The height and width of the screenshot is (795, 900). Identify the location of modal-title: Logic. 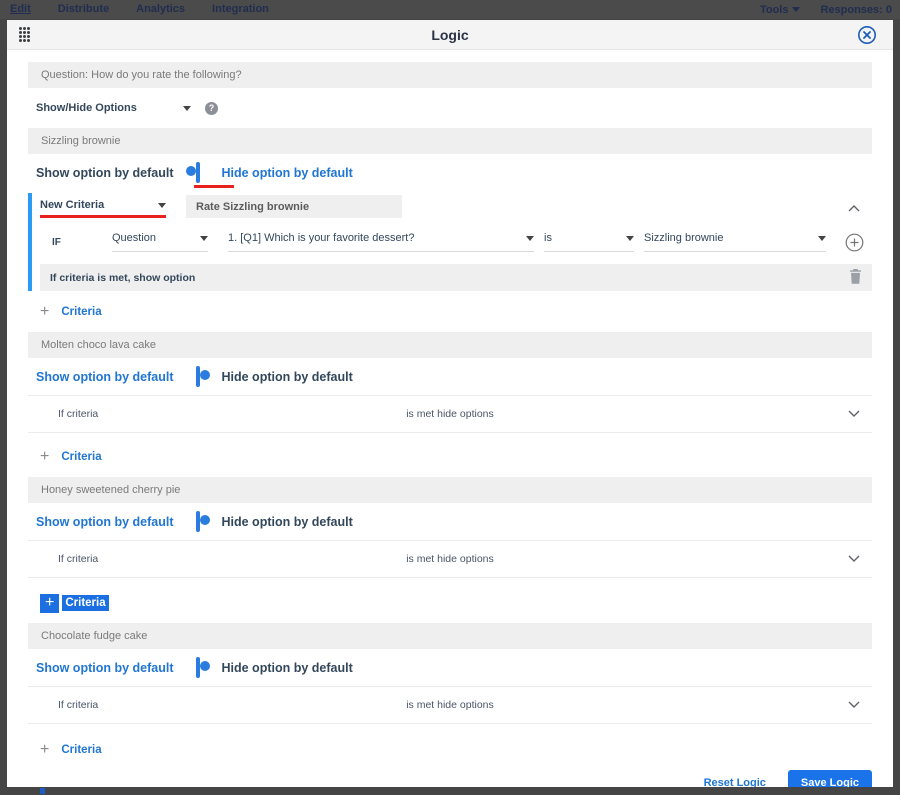
(450, 34).